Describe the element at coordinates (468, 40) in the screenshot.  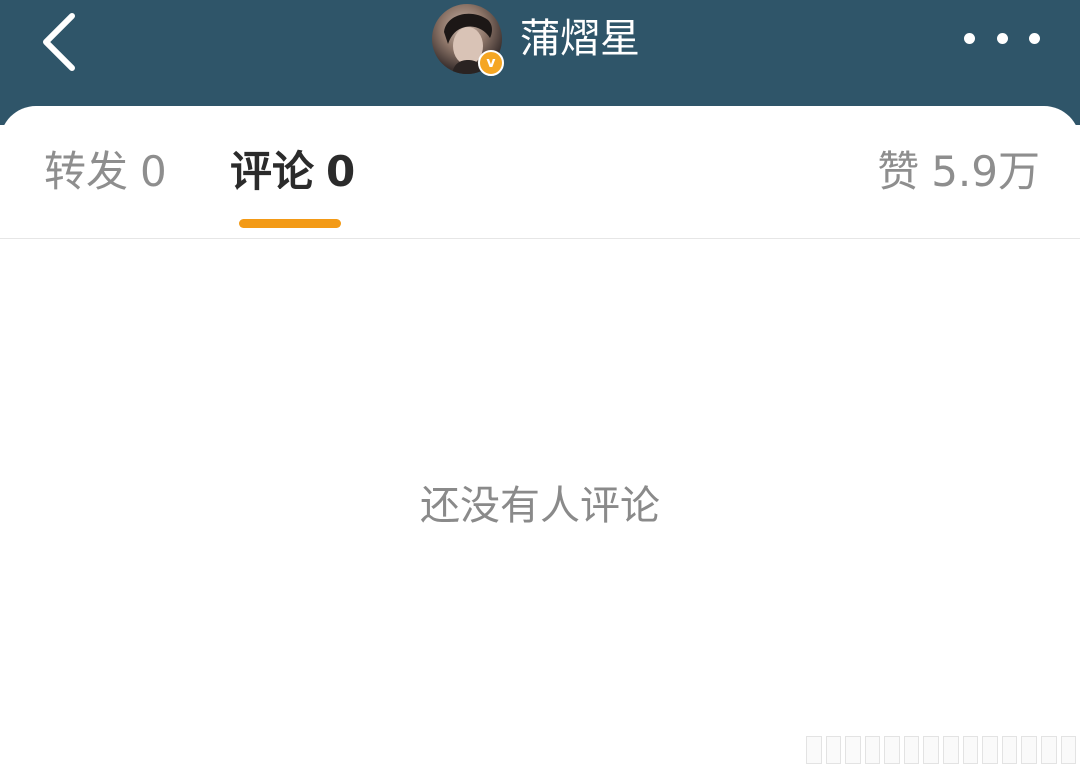
I see `avatar-container: v` at that location.